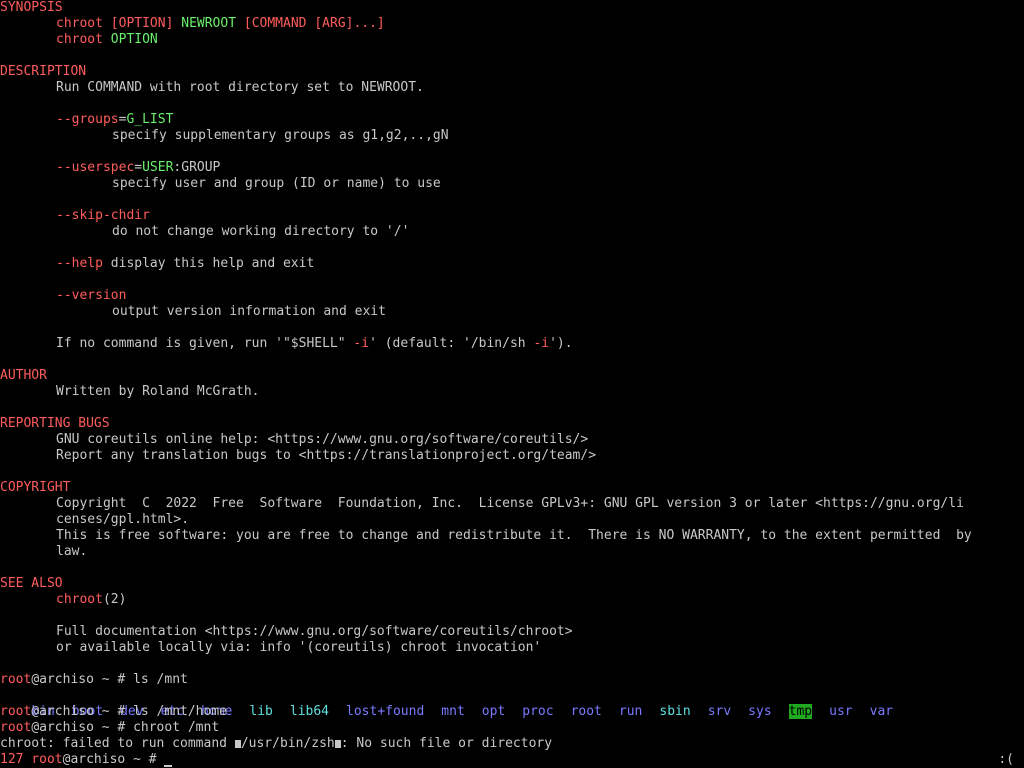  Describe the element at coordinates (91, 599) in the screenshot. I see `see-also-ref: chroot(2)` at that location.